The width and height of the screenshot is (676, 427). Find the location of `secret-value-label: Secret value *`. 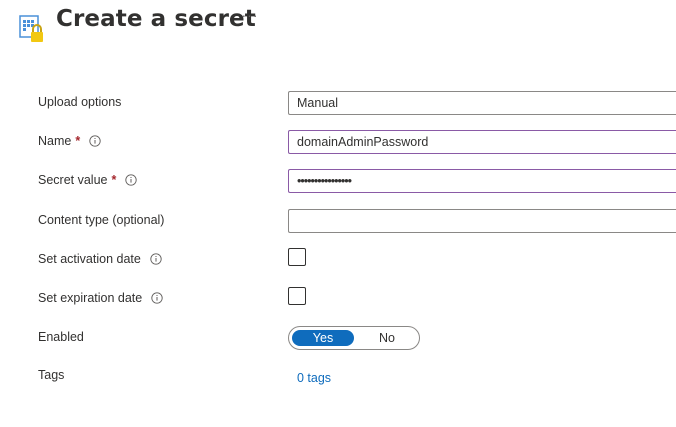

secret-value-label: Secret value * is located at coordinates (88, 180).